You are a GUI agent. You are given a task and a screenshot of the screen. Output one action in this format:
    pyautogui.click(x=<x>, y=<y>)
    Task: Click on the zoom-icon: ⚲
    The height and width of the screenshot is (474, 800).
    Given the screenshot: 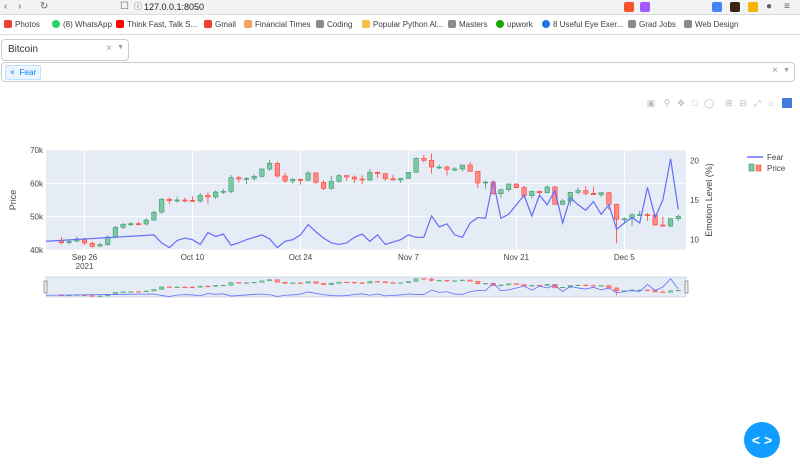 What is the action you would take?
    pyautogui.click(x=667, y=103)
    